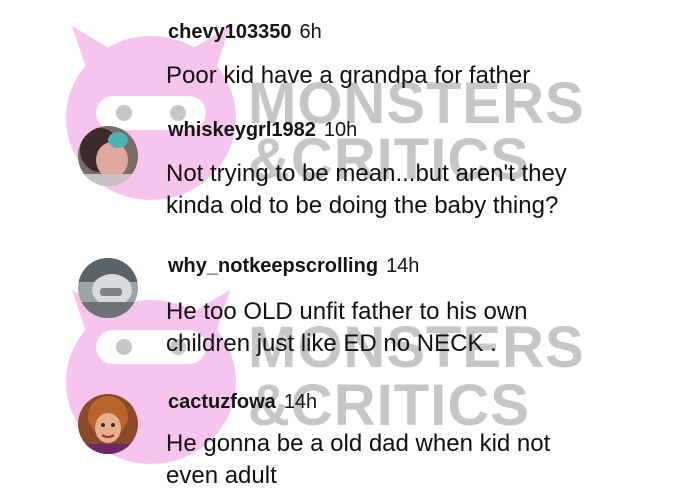 Image resolution: width=680 pixels, height=500 pixels. Describe the element at coordinates (331, 343) in the screenshot. I see `comment-text-line: children just like ED no NECK .` at that location.